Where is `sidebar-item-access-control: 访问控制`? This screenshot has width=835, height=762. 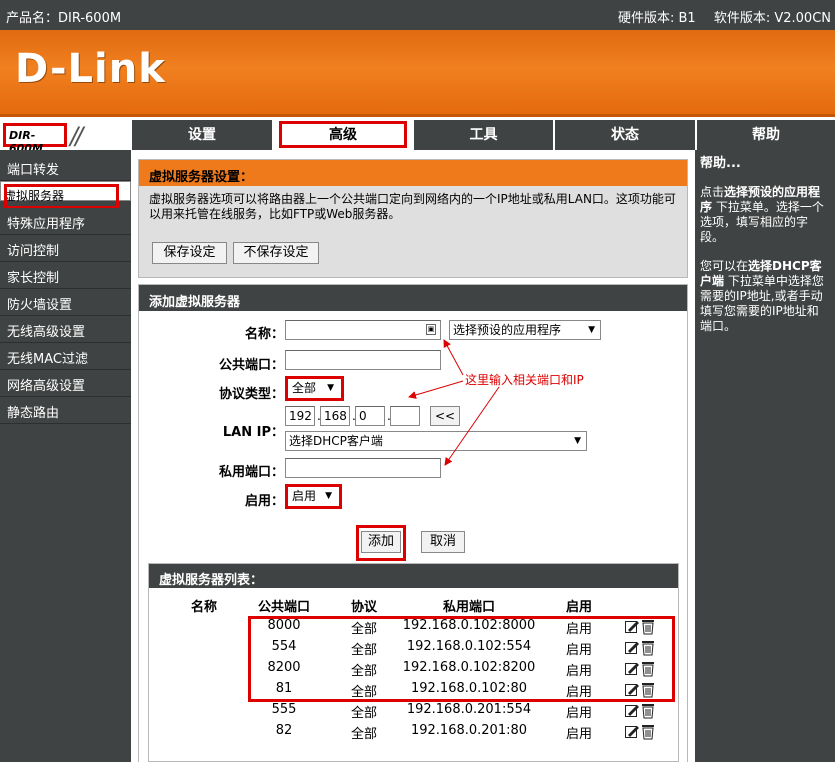
sidebar-item-access-control: 访问控制 is located at coordinates (65, 248).